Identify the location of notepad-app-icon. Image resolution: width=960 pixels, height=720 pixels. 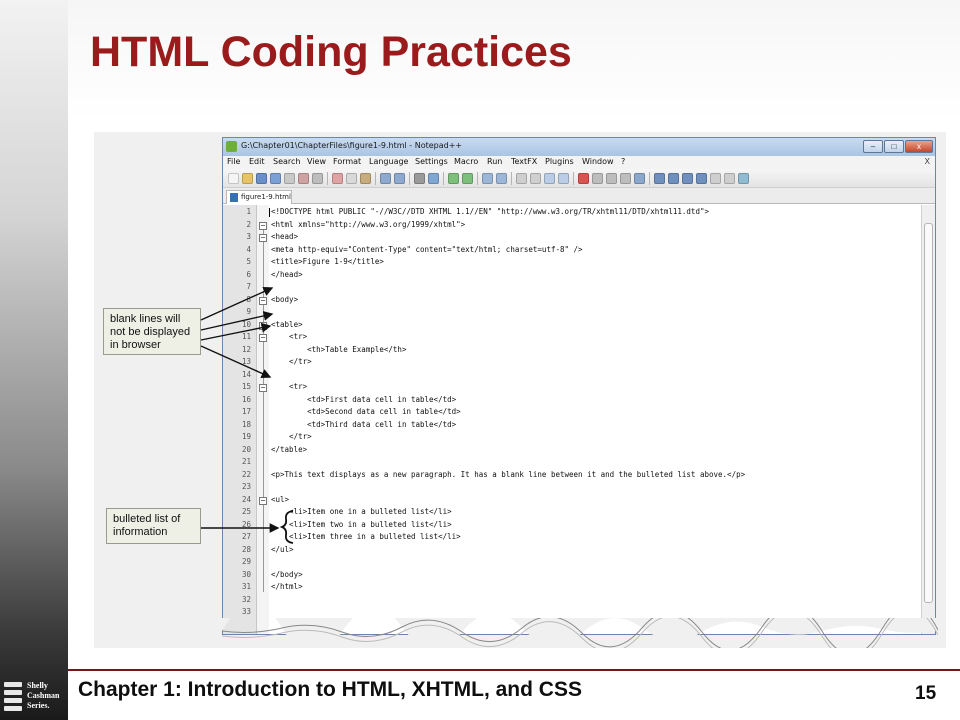
(231, 146).